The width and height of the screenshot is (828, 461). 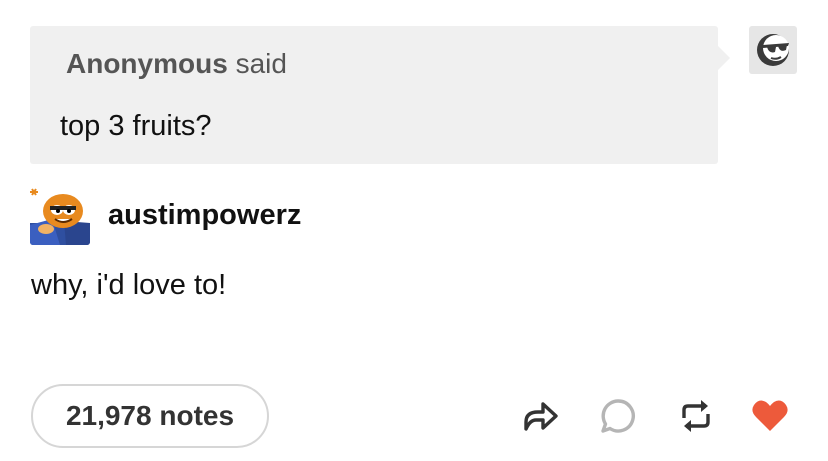 I want to click on asker-line: Anonymous said, so click(x=176, y=64).